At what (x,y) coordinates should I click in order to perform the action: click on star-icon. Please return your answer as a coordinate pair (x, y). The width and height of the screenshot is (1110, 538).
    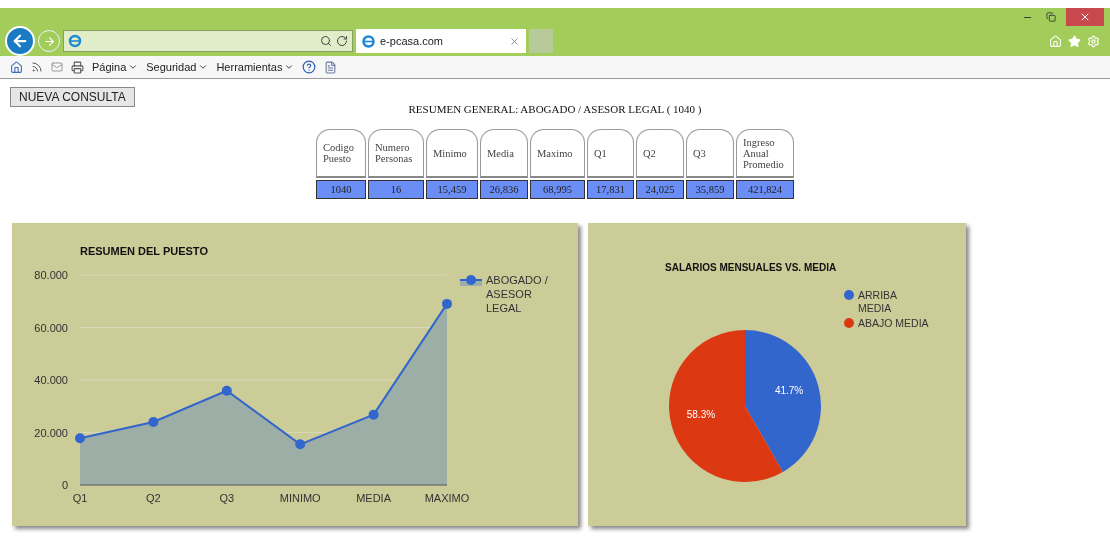
    Looking at the image, I should click on (1074, 41).